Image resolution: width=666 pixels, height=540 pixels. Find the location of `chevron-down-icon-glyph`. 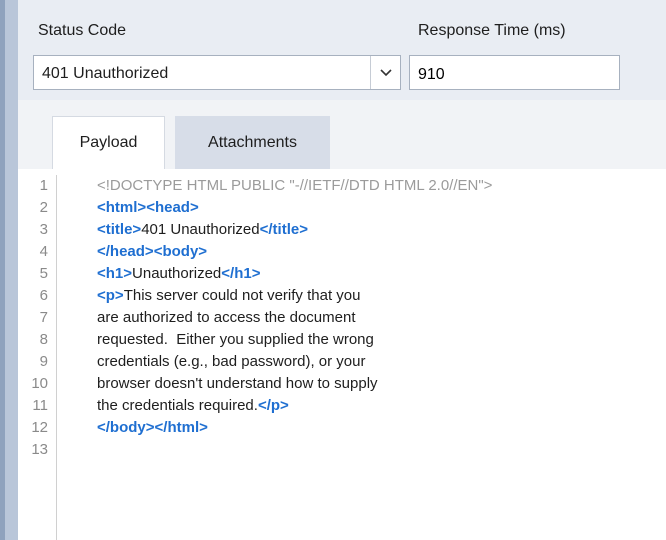

chevron-down-icon-glyph is located at coordinates (385, 72).